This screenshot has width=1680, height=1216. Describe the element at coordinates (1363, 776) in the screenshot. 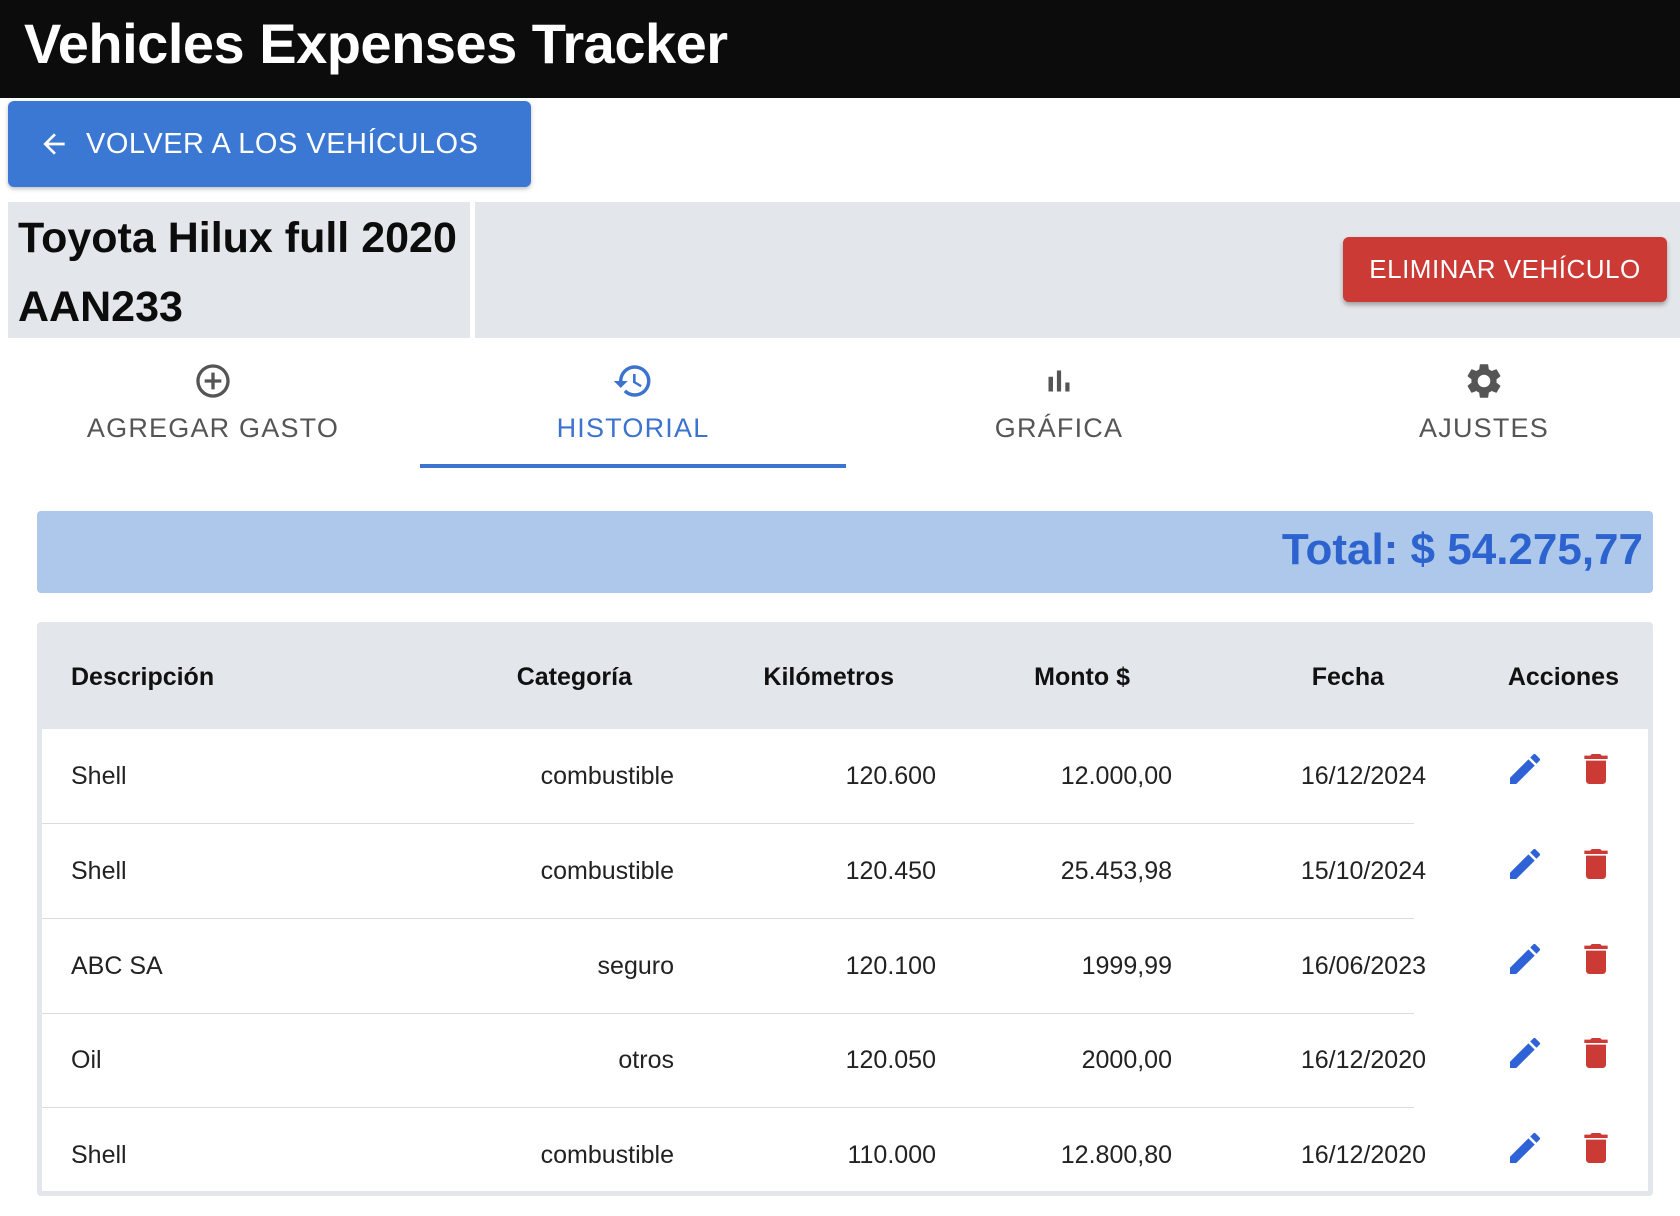

I see `cell-date: 16/12/2024` at that location.